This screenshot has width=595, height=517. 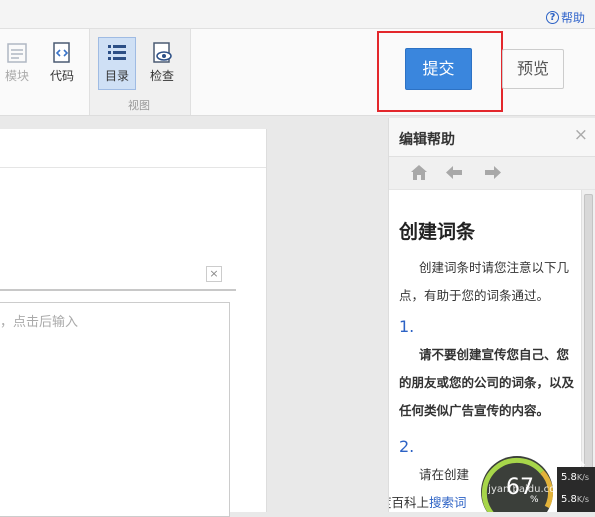 What do you see at coordinates (61, 52) in the screenshot?
I see `code-icon` at bounding box center [61, 52].